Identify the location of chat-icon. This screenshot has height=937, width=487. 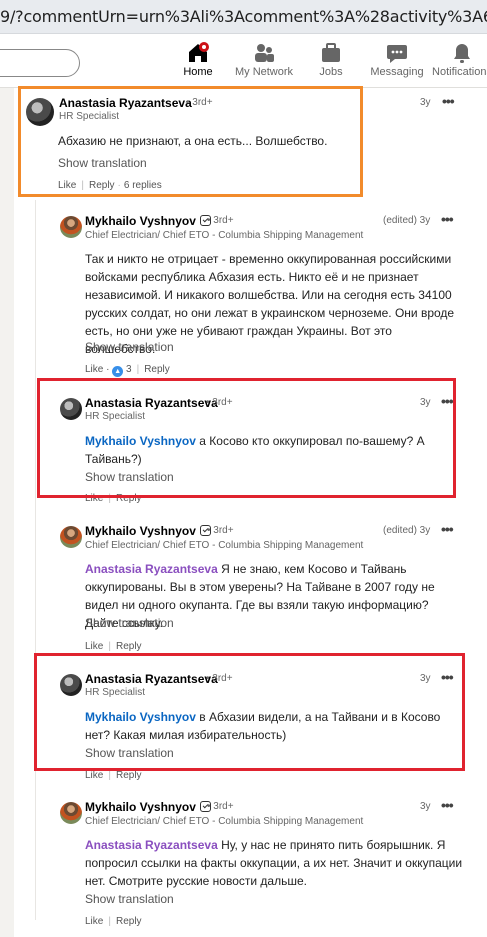
(397, 53).